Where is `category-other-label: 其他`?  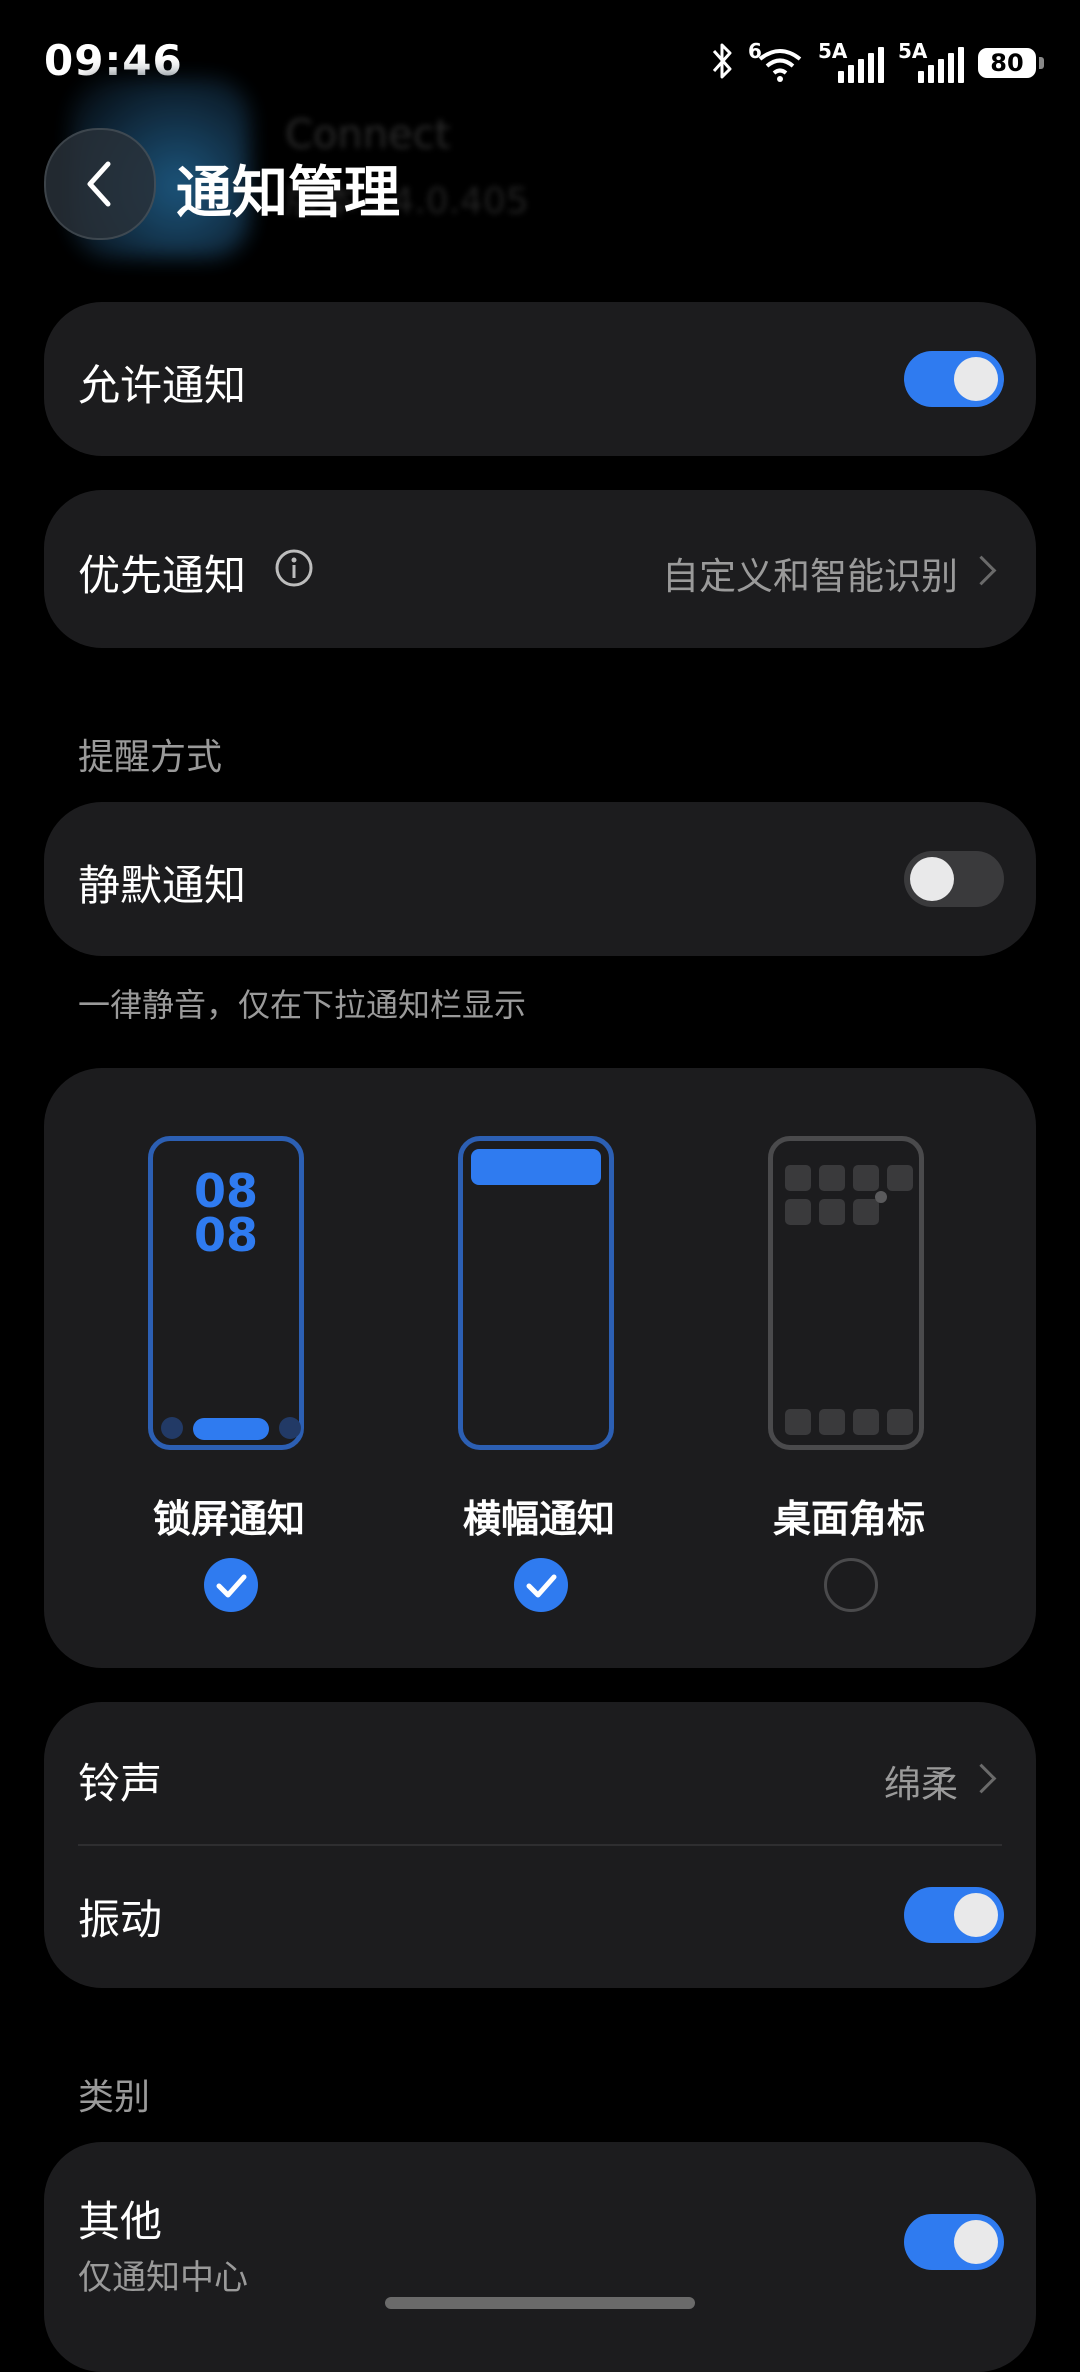
category-other-label: 其他 is located at coordinates (120, 2221).